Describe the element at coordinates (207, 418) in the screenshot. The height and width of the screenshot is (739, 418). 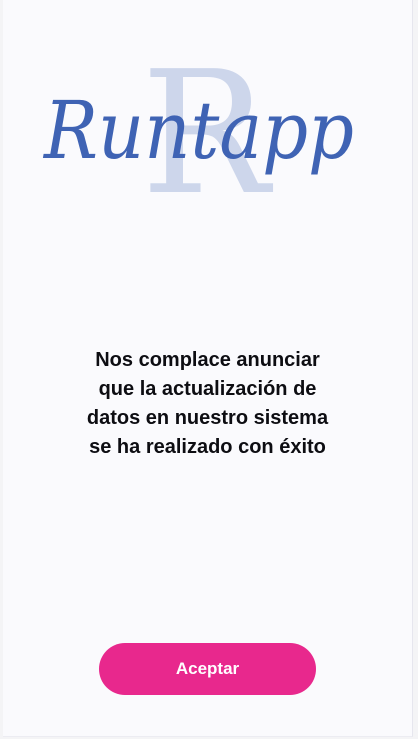
I see `message-line: datos en nuestro sistema` at that location.